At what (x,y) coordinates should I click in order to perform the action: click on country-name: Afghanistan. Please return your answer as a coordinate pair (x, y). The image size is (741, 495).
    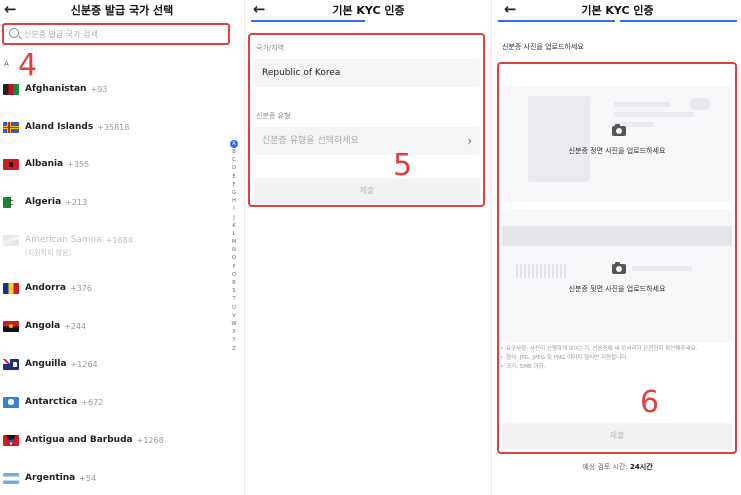
    Looking at the image, I should click on (56, 89).